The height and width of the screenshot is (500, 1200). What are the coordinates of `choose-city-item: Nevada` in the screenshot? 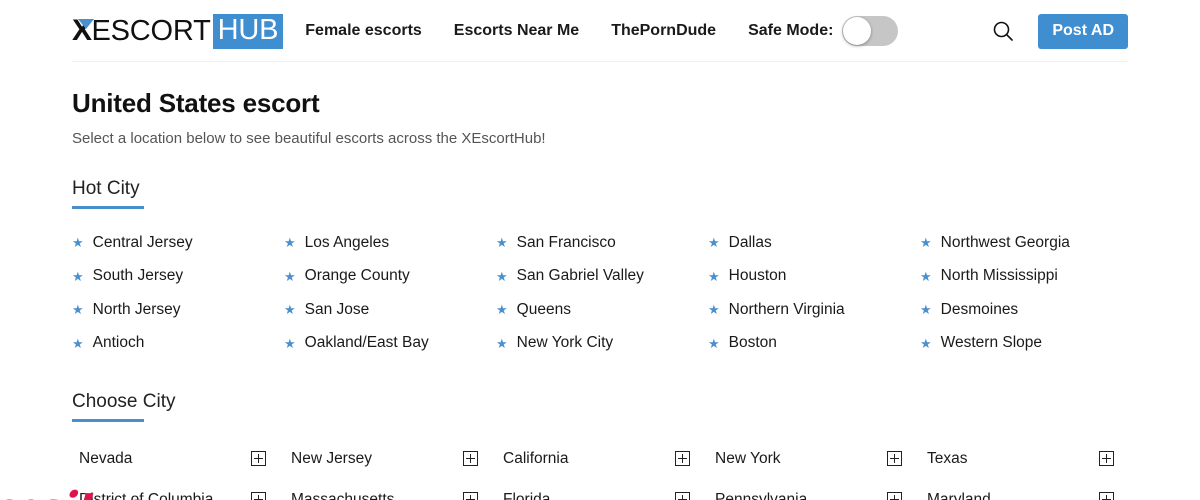 It's located at (178, 458).